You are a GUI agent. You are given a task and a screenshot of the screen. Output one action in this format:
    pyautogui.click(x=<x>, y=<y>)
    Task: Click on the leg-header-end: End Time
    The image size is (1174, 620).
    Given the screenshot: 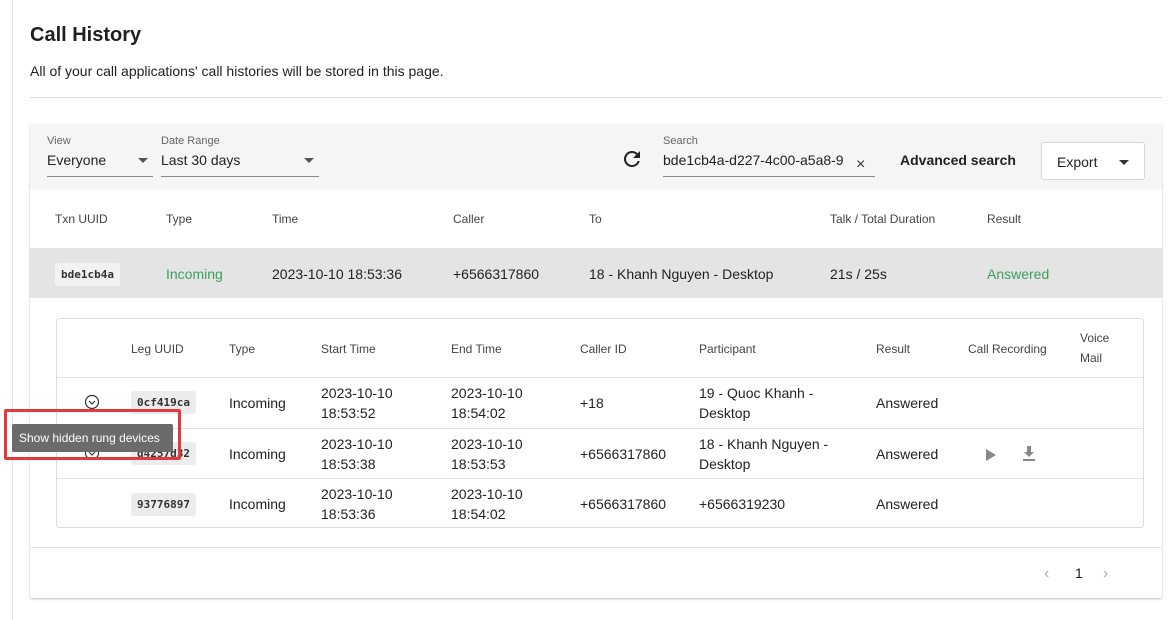 What is the action you would take?
    pyautogui.click(x=476, y=349)
    